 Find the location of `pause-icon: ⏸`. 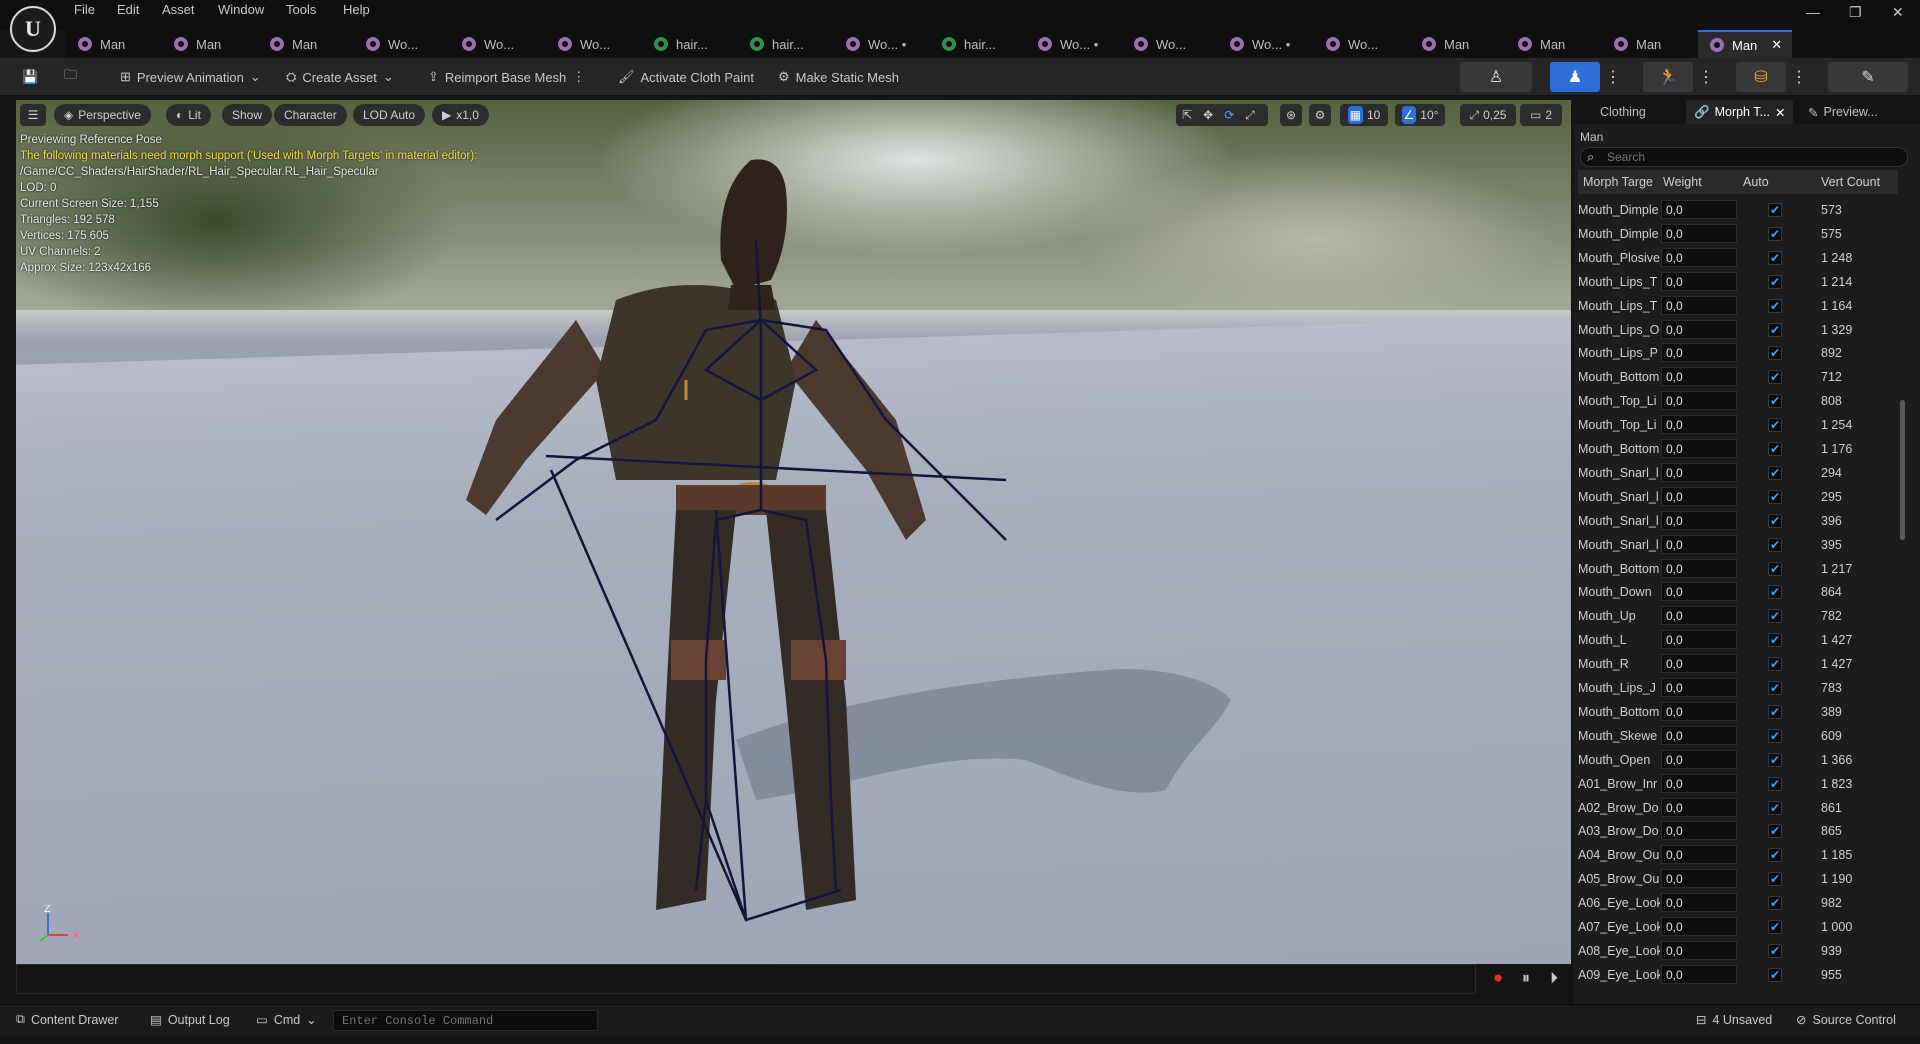

pause-icon: ⏸ is located at coordinates (1526, 979).